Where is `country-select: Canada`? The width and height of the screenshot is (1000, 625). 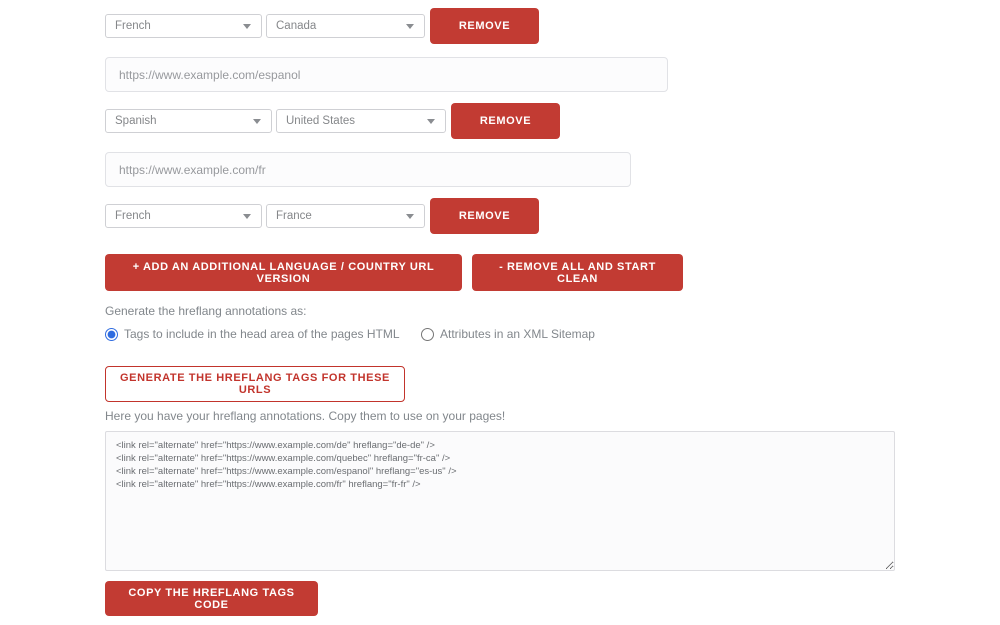
country-select: Canada is located at coordinates (345, 26).